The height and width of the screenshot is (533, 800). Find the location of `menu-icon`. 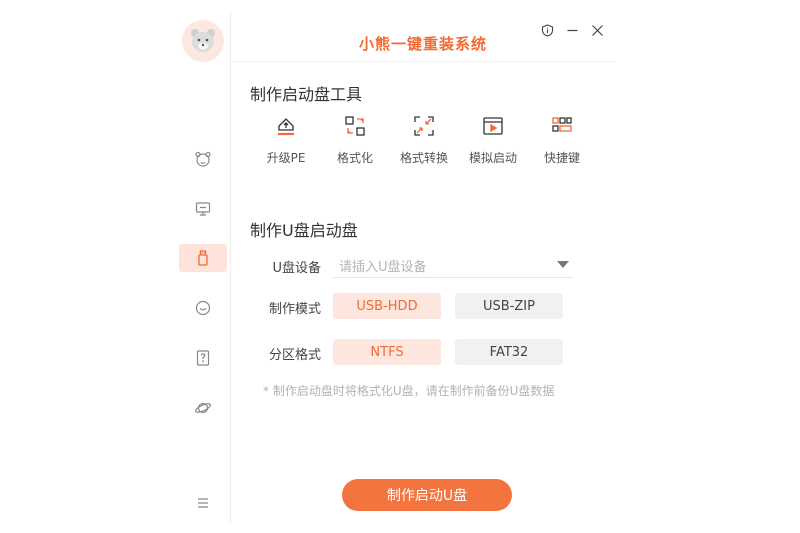

menu-icon is located at coordinates (203, 503).